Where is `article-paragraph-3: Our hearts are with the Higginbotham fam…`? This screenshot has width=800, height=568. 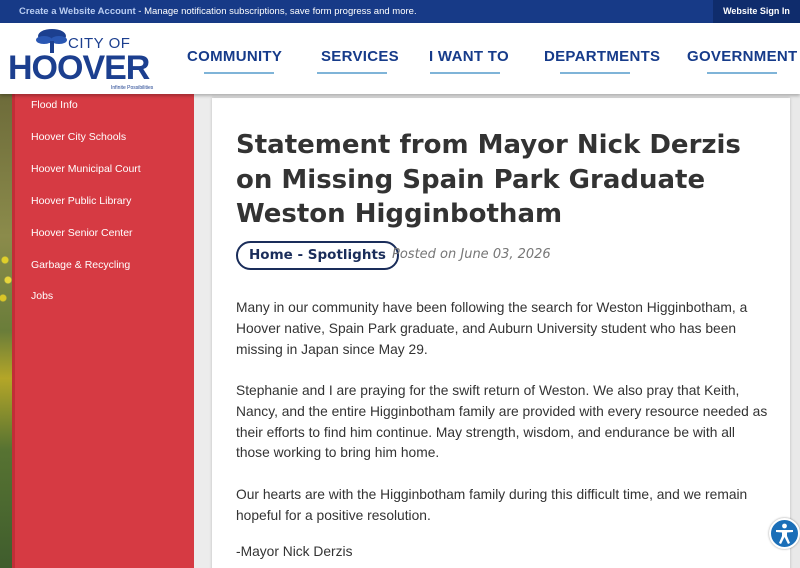 article-paragraph-3: Our hearts are with the Higginbotham fam… is located at coordinates (492, 505).